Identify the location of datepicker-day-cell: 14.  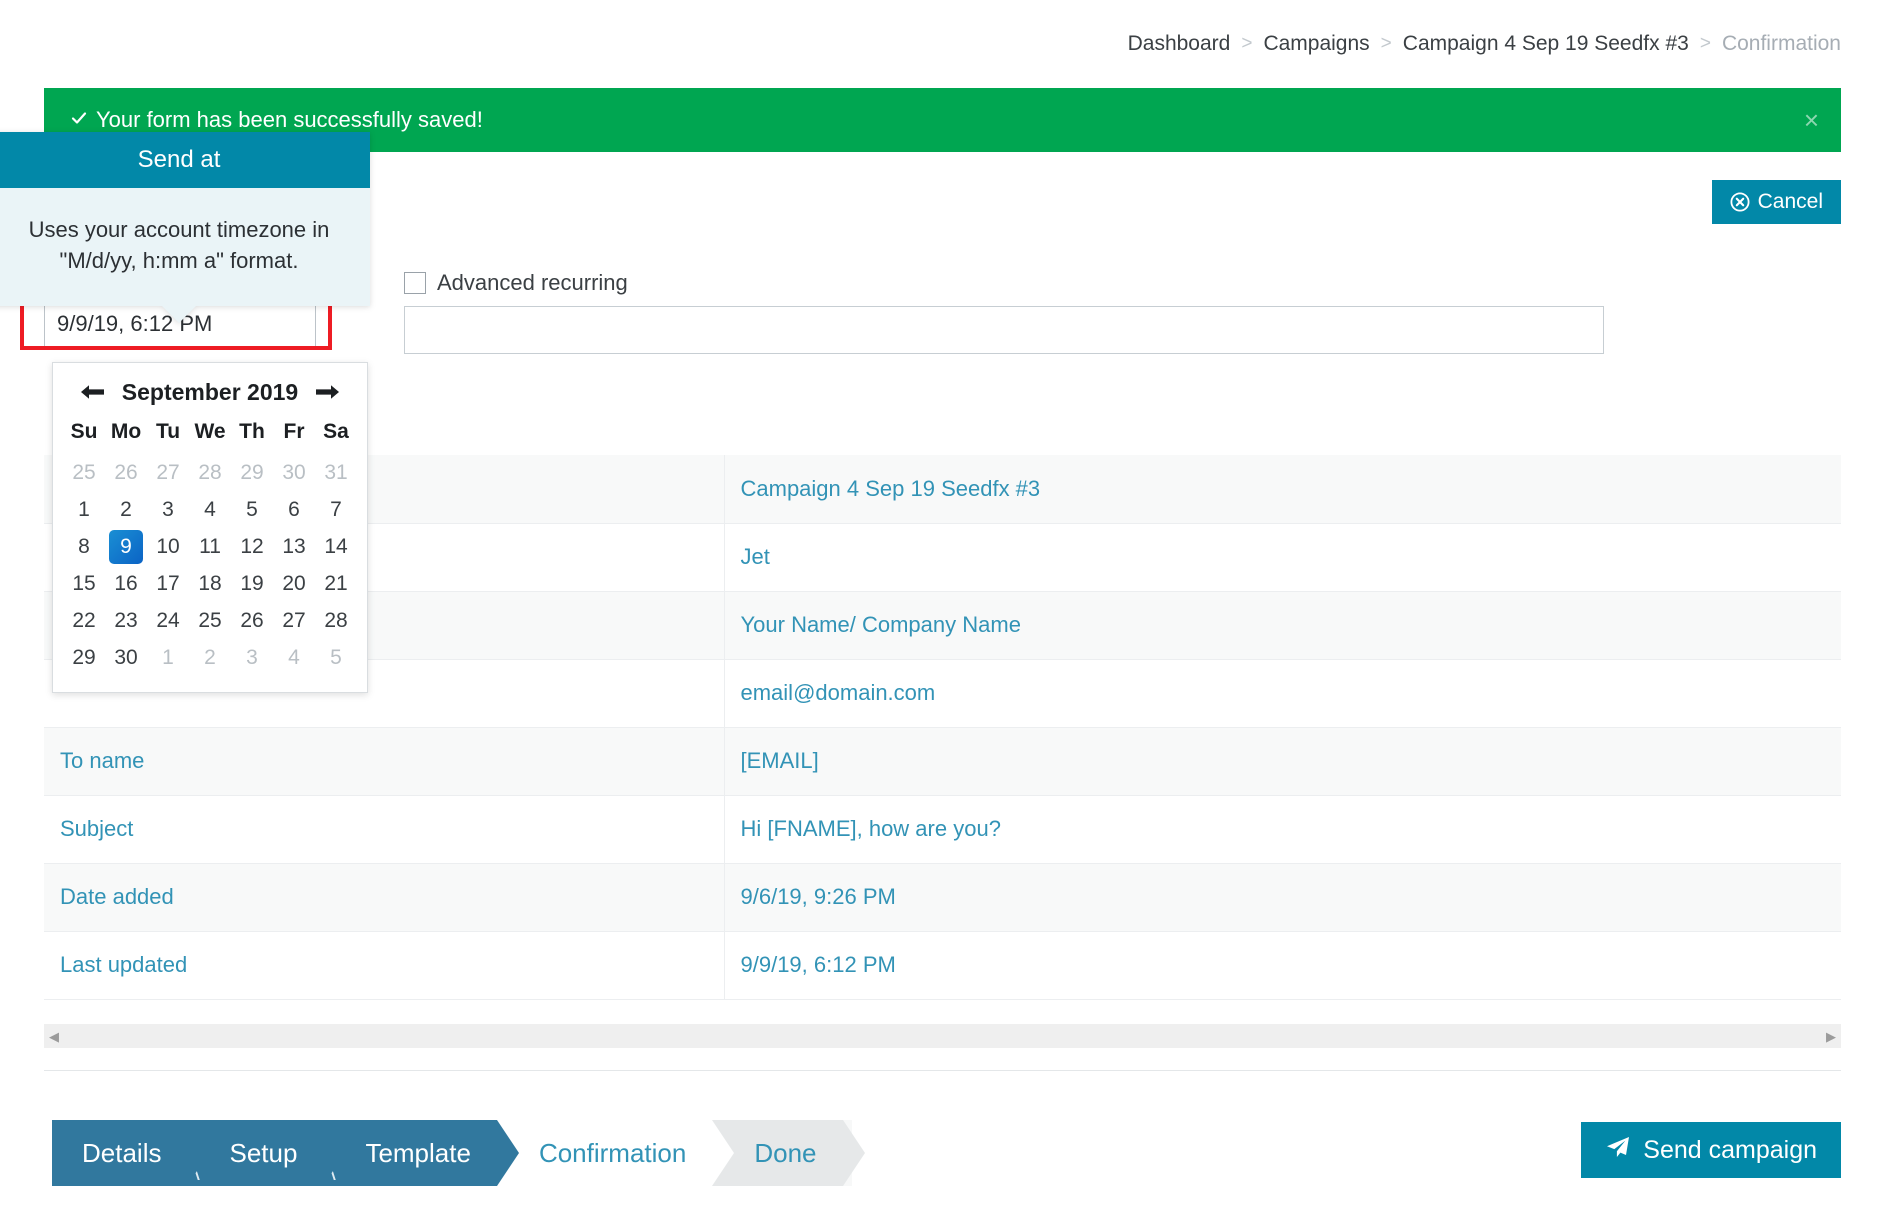
(336, 546).